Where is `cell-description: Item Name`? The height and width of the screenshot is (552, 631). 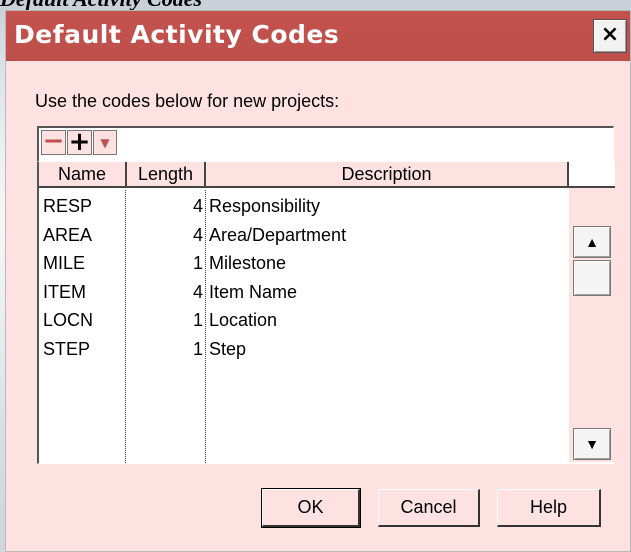 cell-description: Item Name is located at coordinates (253, 292).